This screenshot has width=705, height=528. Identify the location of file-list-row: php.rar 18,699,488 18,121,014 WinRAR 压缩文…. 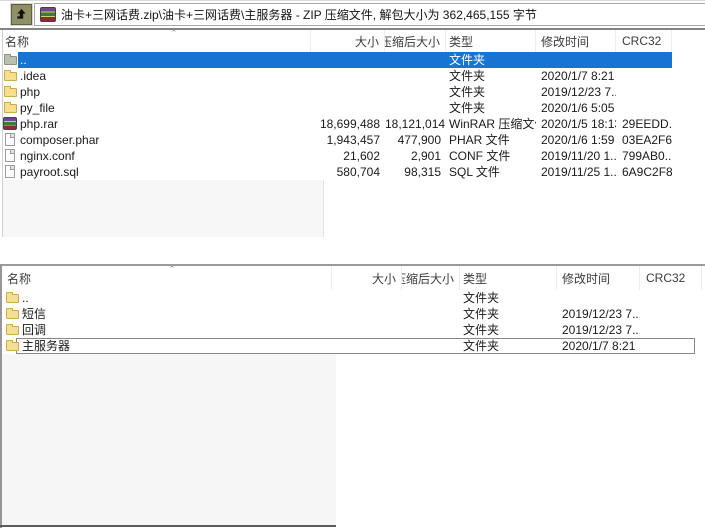
(336, 124).